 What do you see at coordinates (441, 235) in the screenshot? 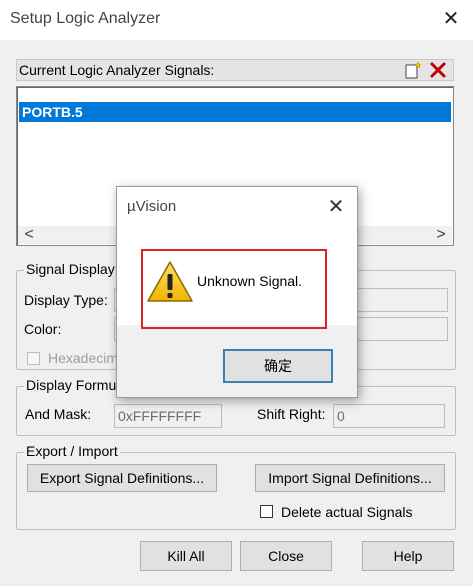
I see `scroll-right-icon: >` at bounding box center [441, 235].